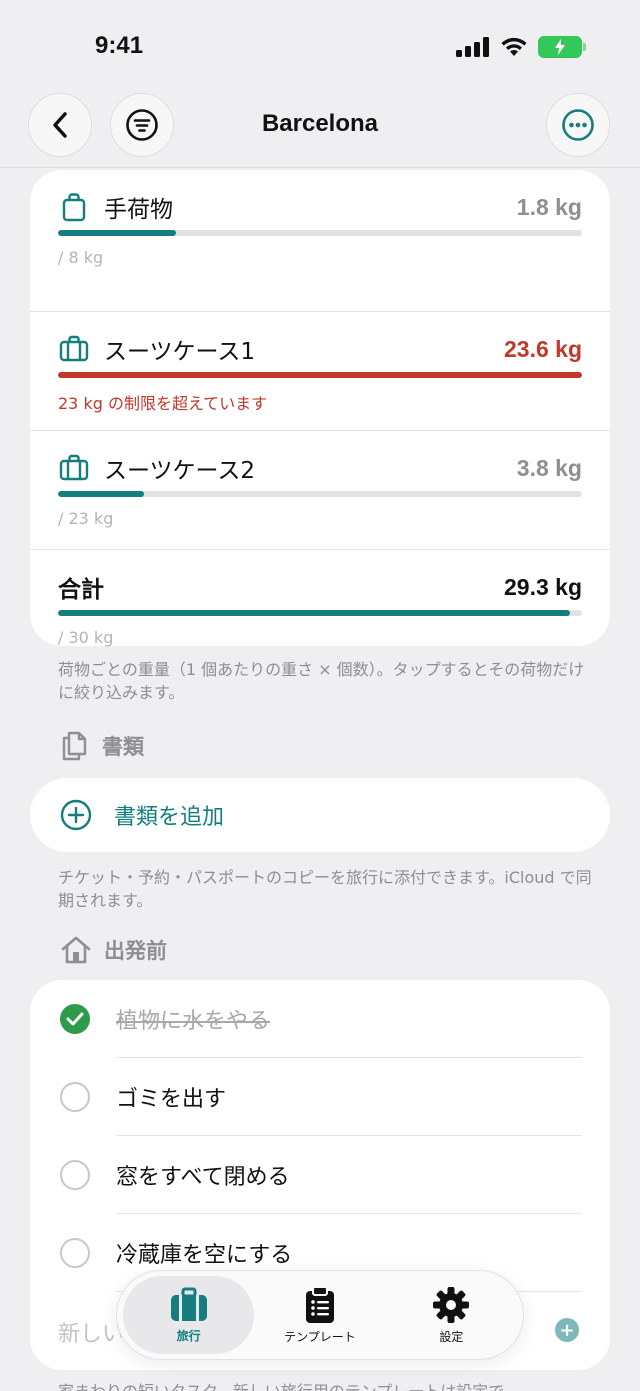 Image resolution: width=640 pixels, height=1391 pixels. What do you see at coordinates (76, 950) in the screenshot?
I see `house-icon` at bounding box center [76, 950].